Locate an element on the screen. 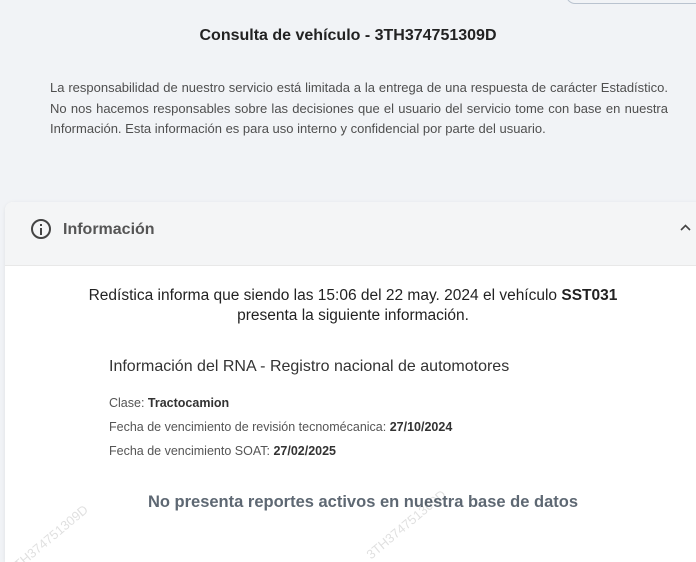 Image resolution: width=696 pixels, height=562 pixels. card-title: Información is located at coordinates (109, 229).